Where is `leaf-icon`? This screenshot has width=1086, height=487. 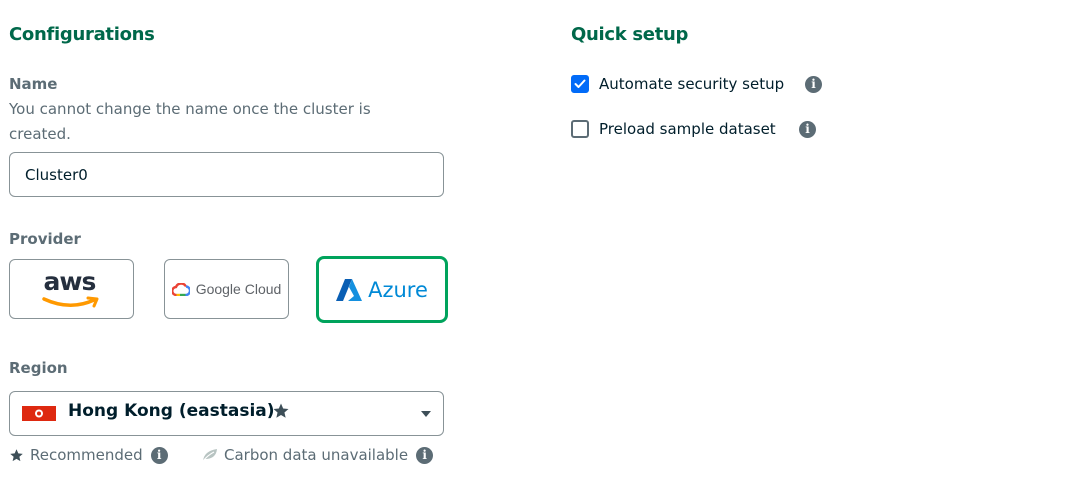
leaf-icon is located at coordinates (209, 455).